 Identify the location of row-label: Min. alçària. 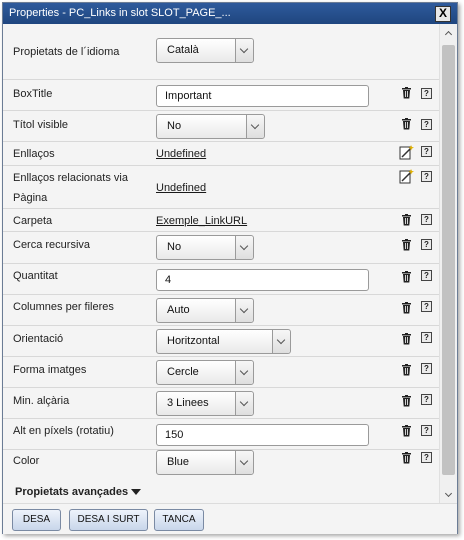
(41, 401).